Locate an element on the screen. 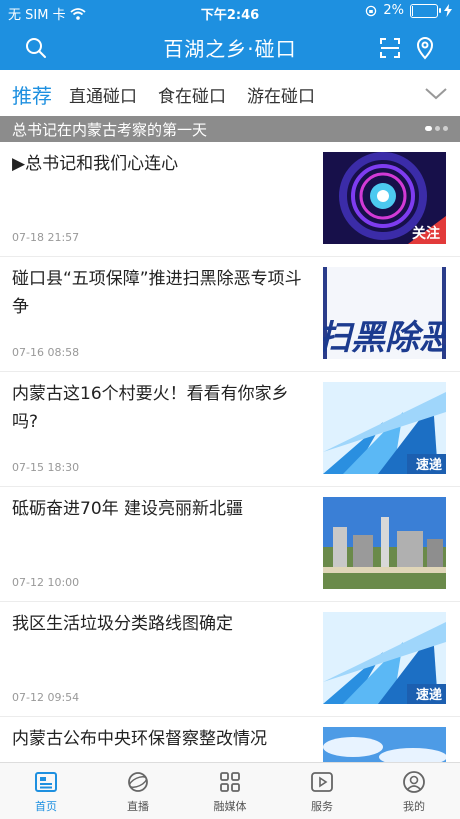 This screenshot has height=819, width=460. tabbar-home: 首页 is located at coordinates (46, 791).